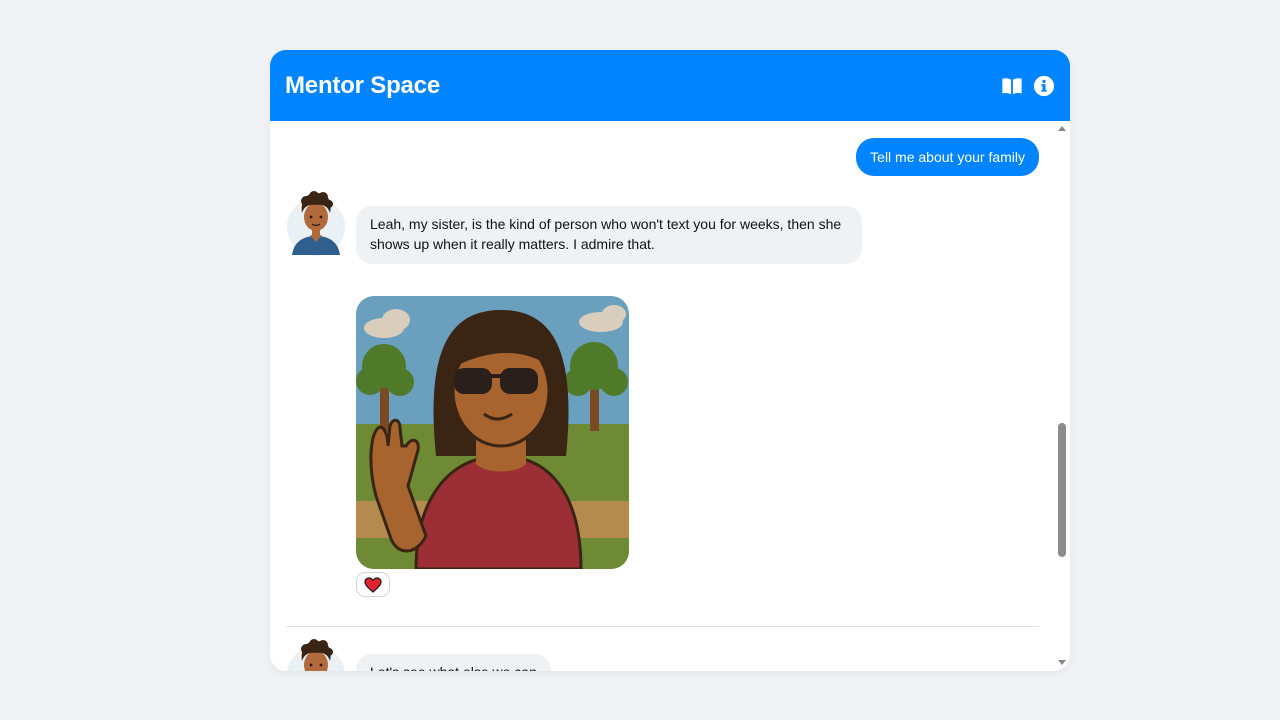 The width and height of the screenshot is (1280, 720). I want to click on message-divider, so click(662, 626).